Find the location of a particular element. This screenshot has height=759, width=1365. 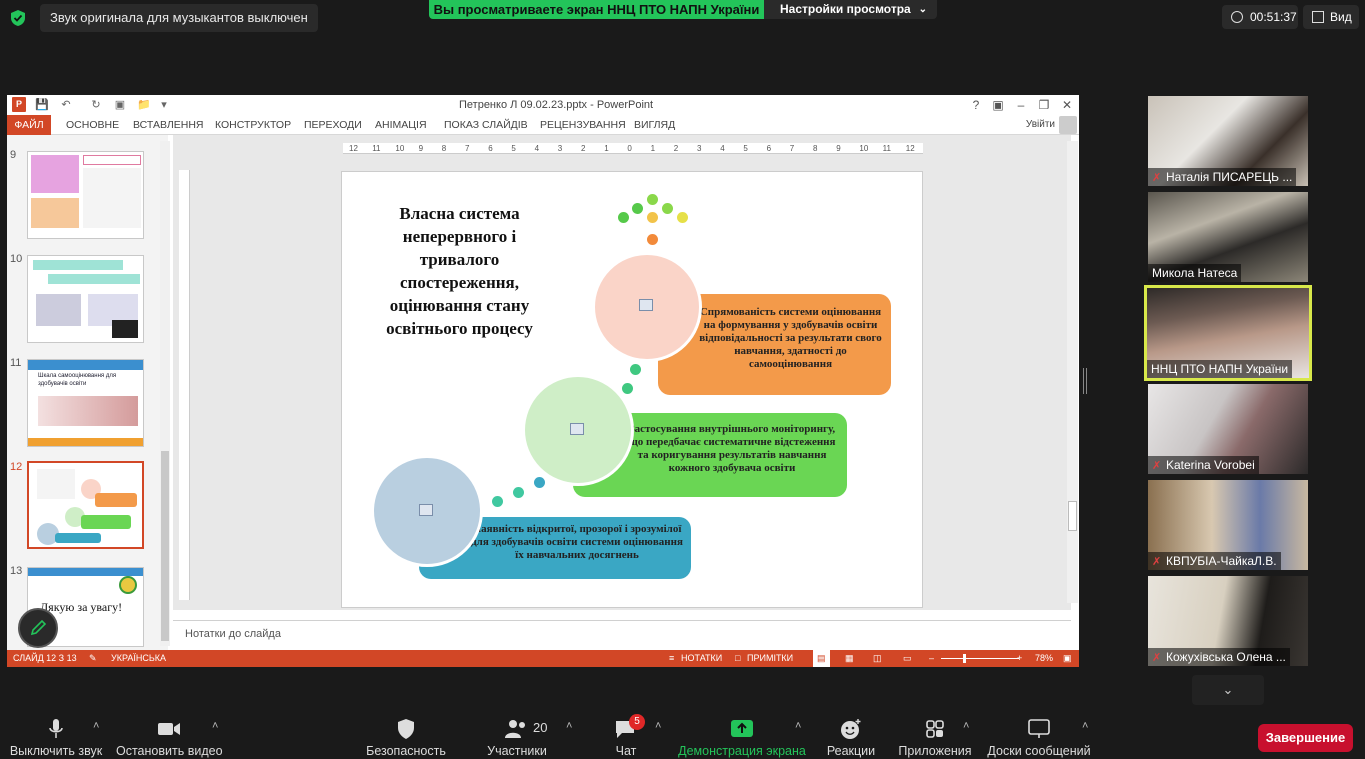

view-button: Вид is located at coordinates (1331, 17).